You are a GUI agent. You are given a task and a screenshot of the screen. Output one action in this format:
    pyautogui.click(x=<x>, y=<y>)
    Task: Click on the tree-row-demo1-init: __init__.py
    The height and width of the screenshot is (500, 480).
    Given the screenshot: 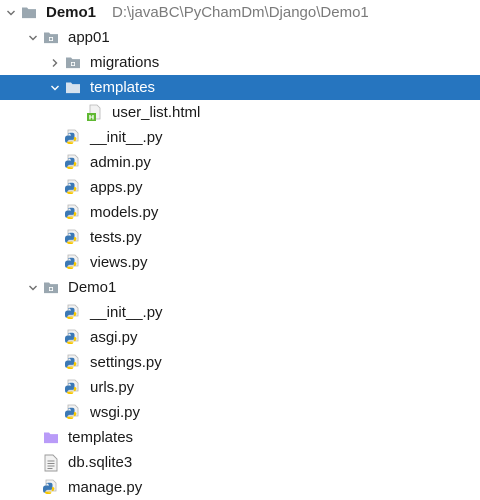 What is the action you would take?
    pyautogui.click(x=240, y=312)
    